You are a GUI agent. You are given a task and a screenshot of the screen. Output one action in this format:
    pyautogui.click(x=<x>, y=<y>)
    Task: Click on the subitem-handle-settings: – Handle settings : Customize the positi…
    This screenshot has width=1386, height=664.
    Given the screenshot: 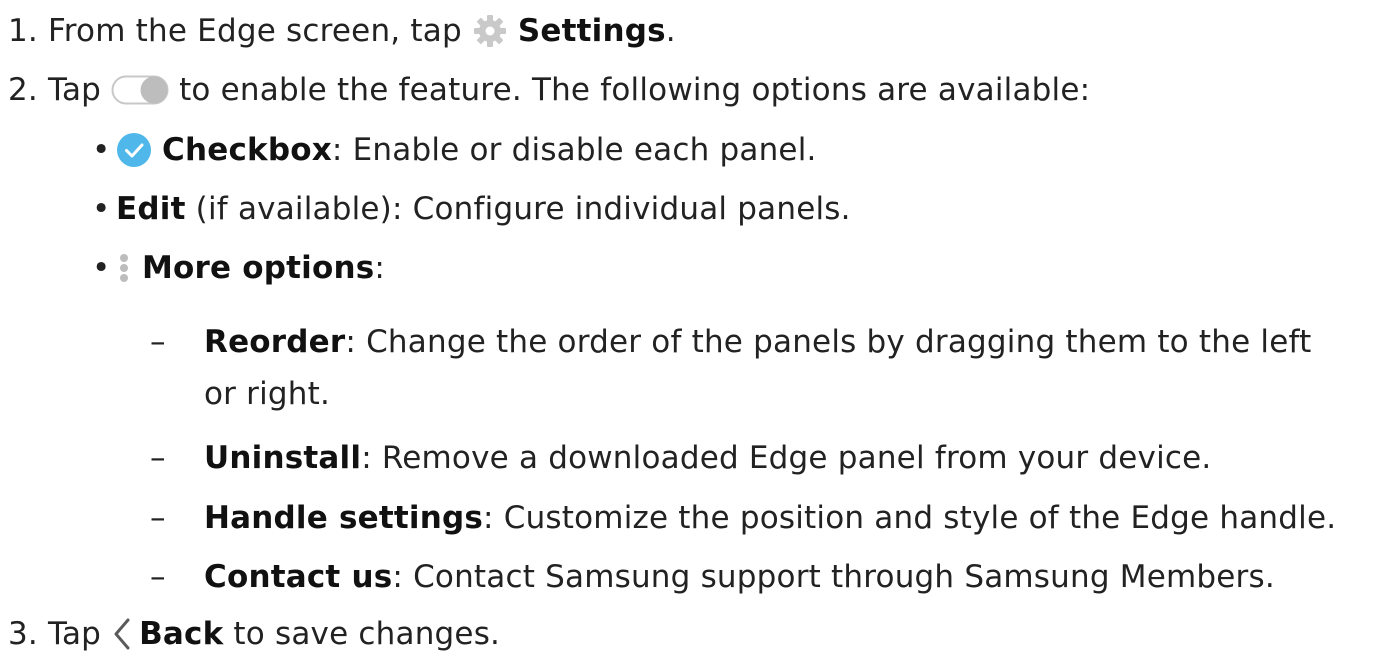 What is the action you would take?
    pyautogui.click(x=743, y=518)
    